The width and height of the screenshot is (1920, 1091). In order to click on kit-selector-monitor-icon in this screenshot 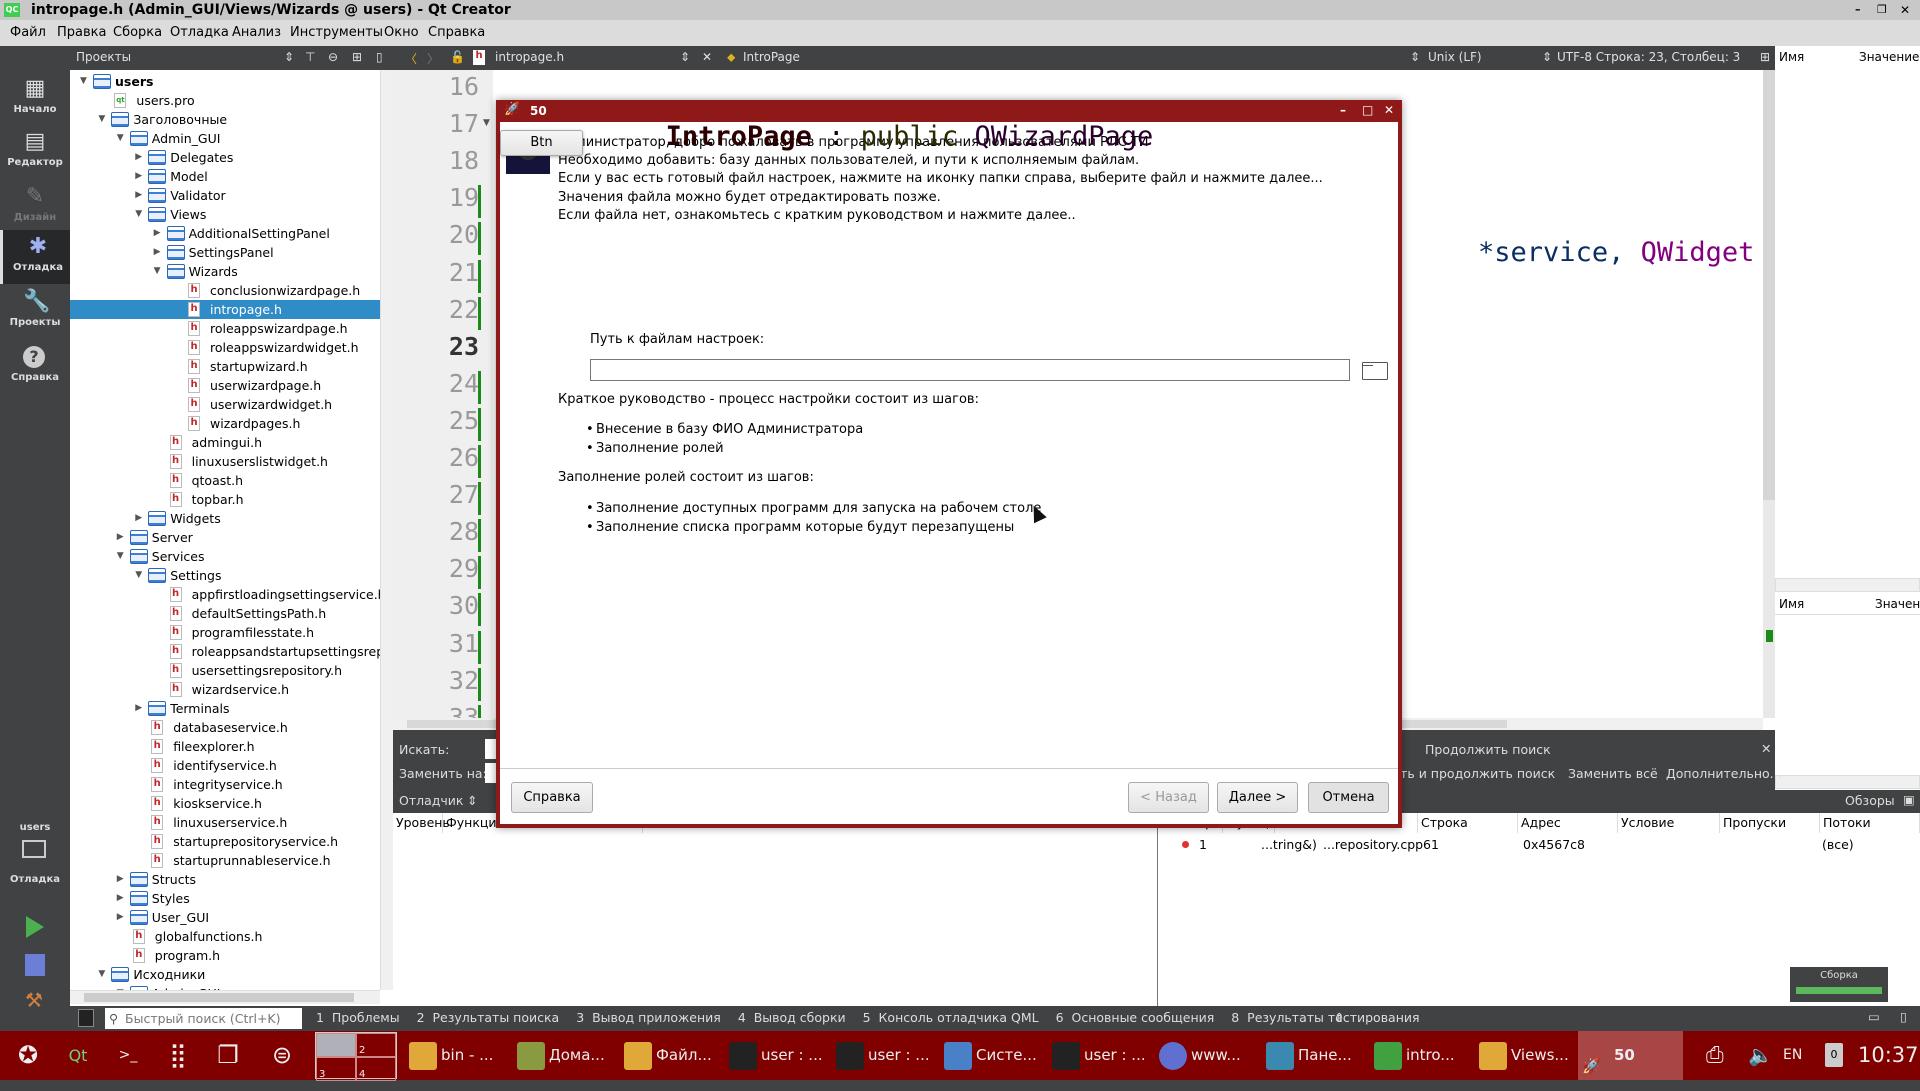, I will do `click(34, 849)`.